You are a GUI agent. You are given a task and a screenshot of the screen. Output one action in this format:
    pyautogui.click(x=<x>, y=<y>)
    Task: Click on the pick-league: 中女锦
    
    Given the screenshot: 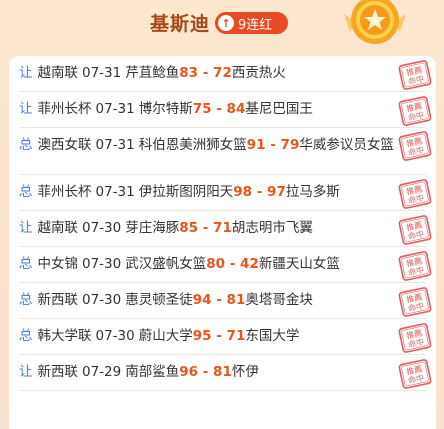 What is the action you would take?
    pyautogui.click(x=58, y=264)
    